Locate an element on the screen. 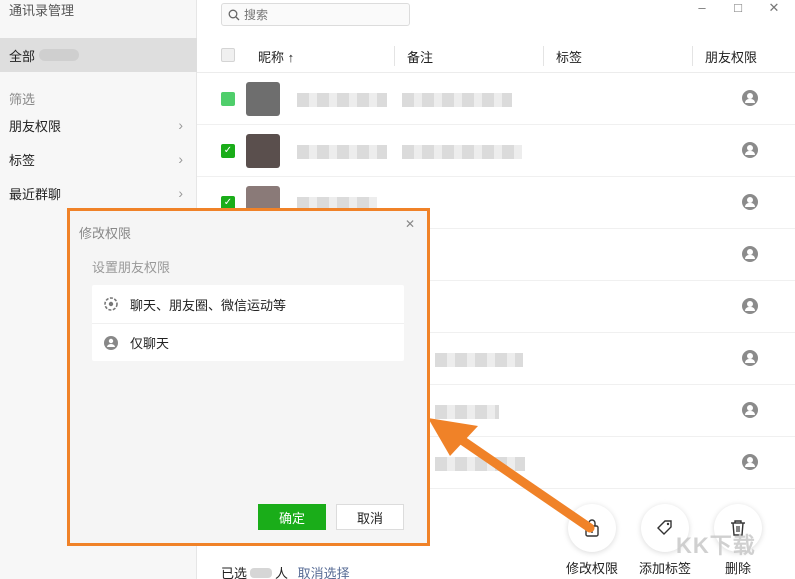 Image resolution: width=795 pixels, height=579 pixels. action-label: 添加标签 is located at coordinates (664, 568).